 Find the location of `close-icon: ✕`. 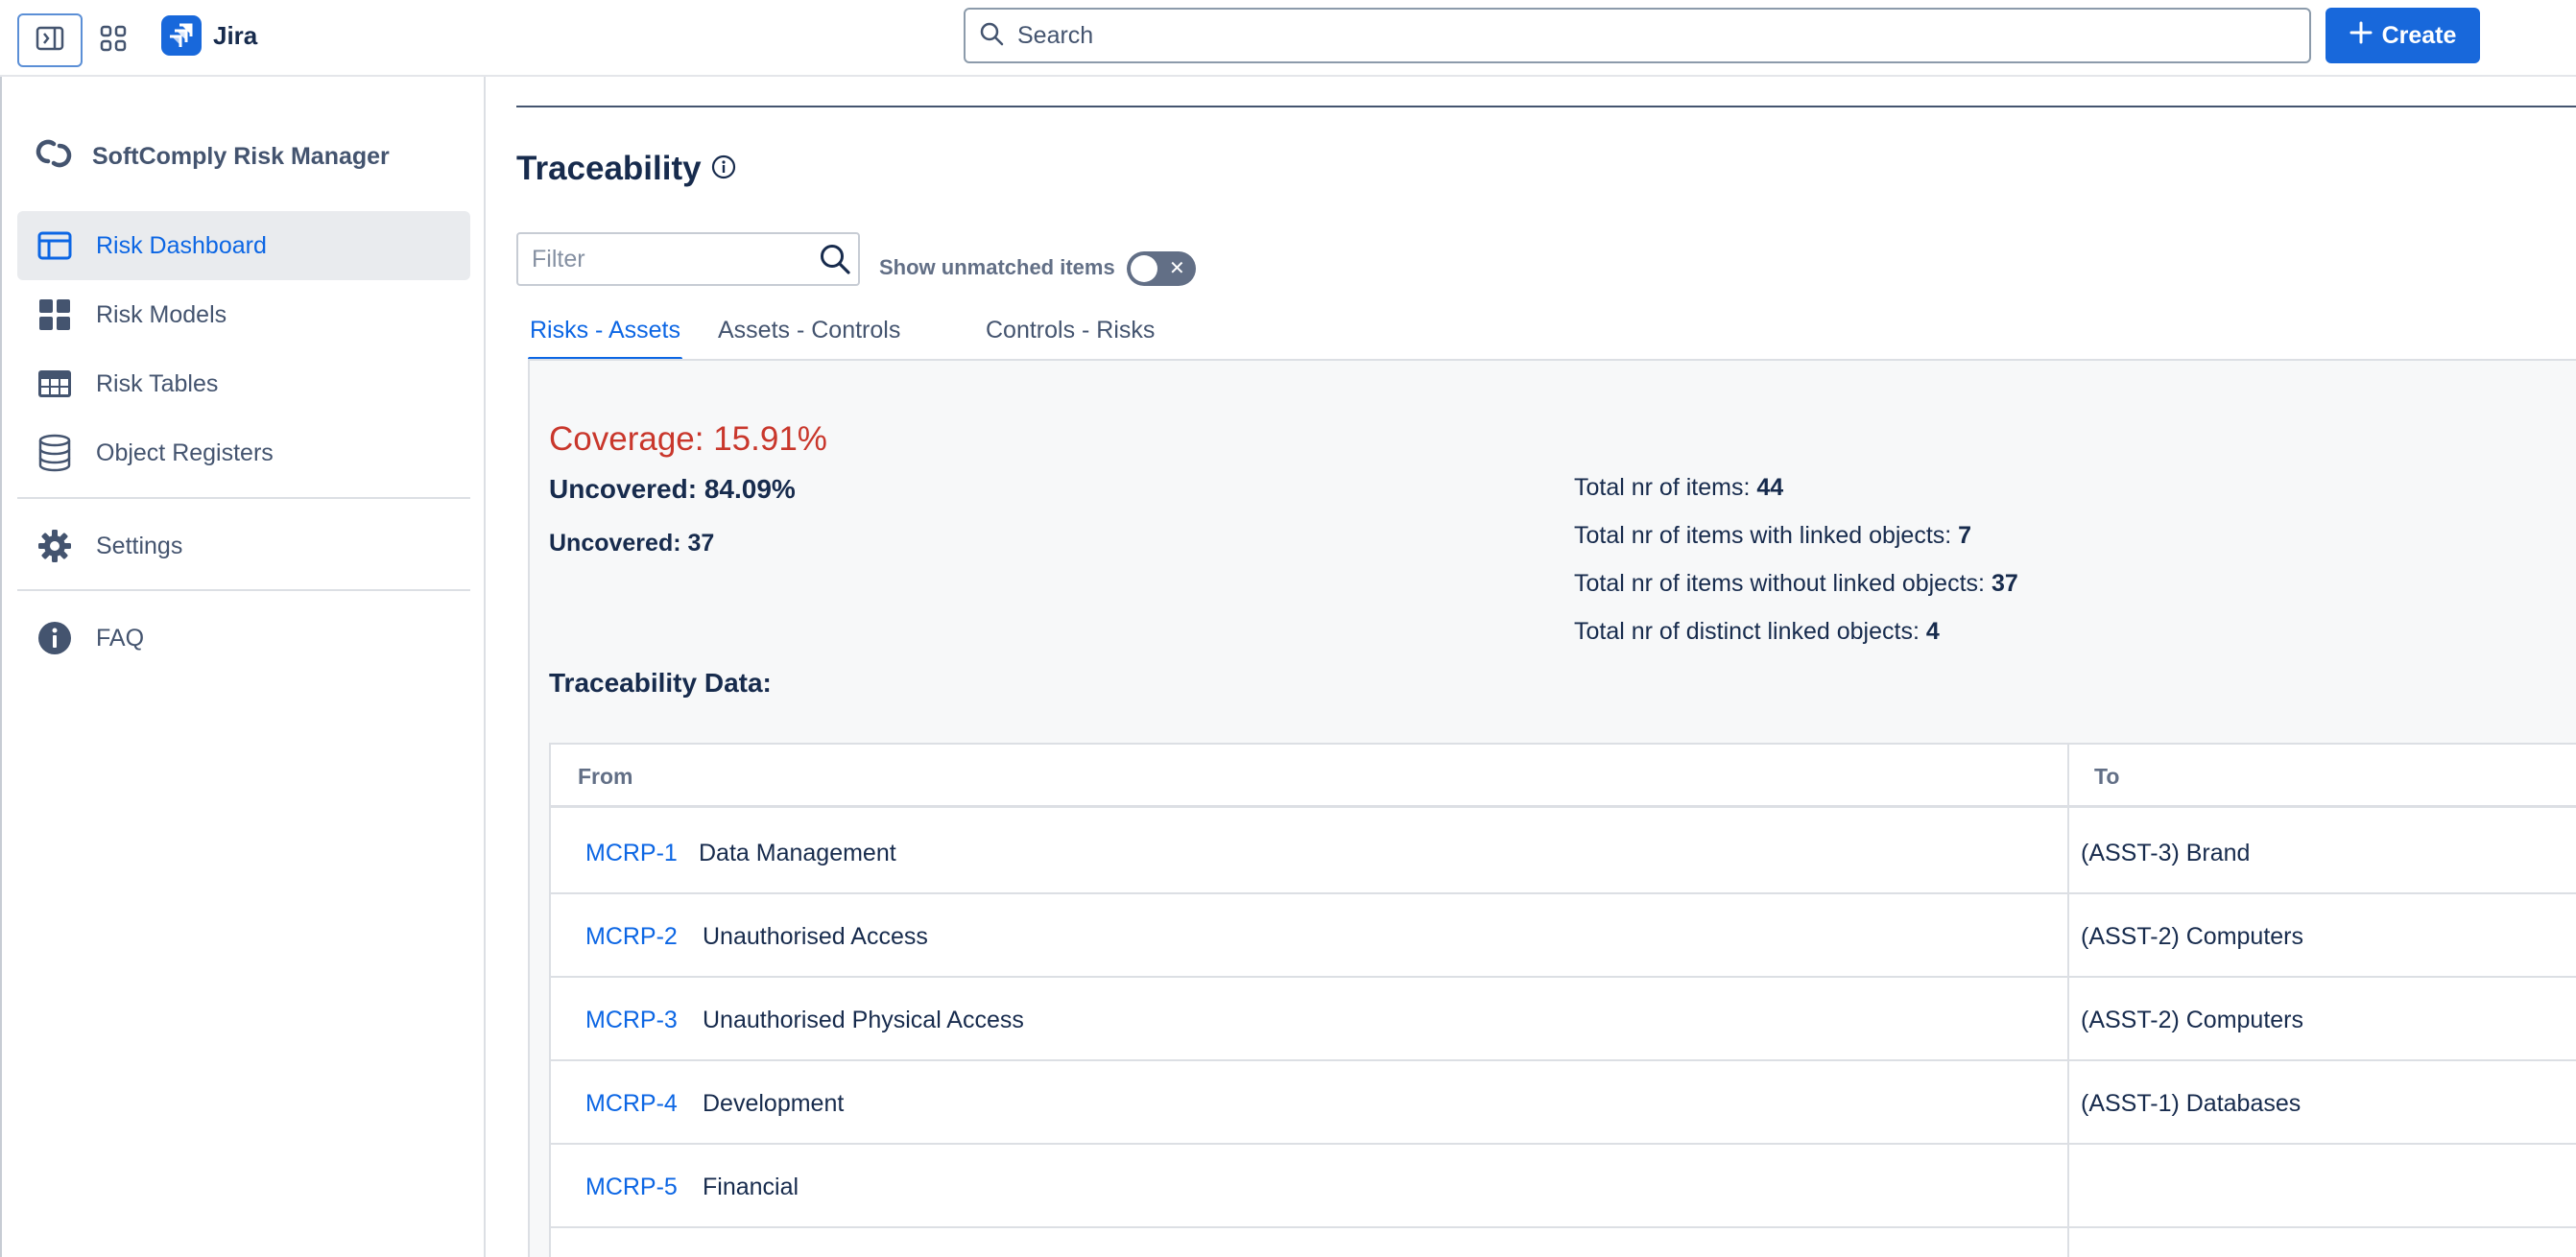

close-icon: ✕ is located at coordinates (1177, 269).